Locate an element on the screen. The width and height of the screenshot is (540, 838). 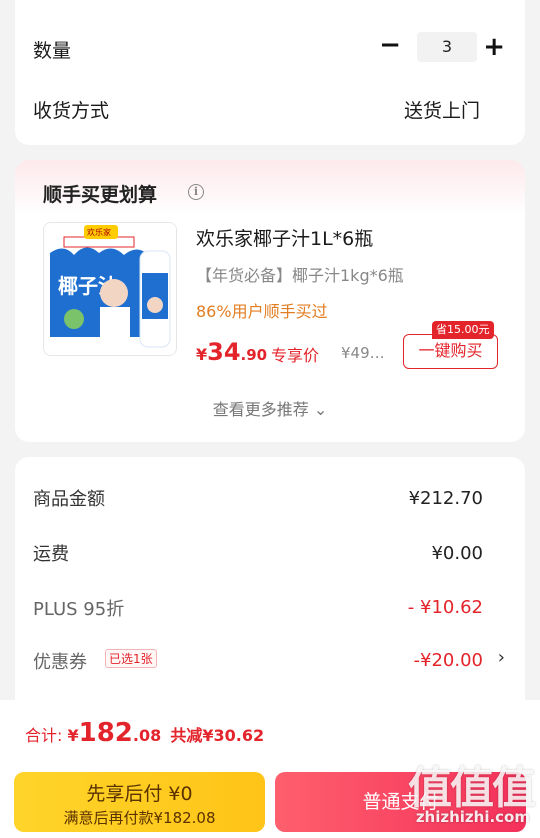
goods-amount-label: 商品金额 is located at coordinates (69, 499).